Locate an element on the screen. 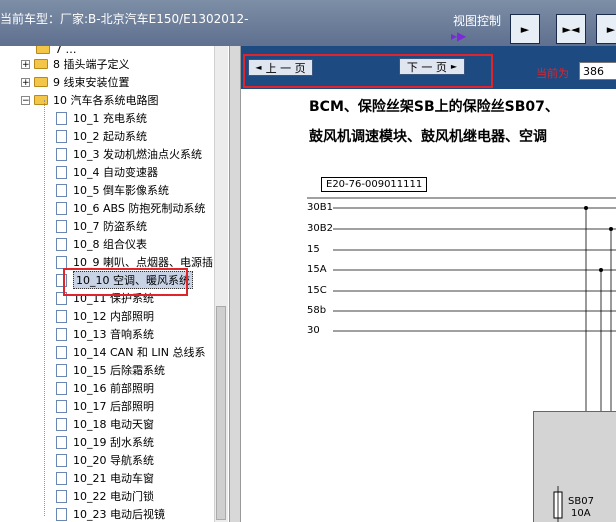 This screenshot has width=616, height=522. tree-item: 10_23 电动后视镜 is located at coordinates (110, 513).